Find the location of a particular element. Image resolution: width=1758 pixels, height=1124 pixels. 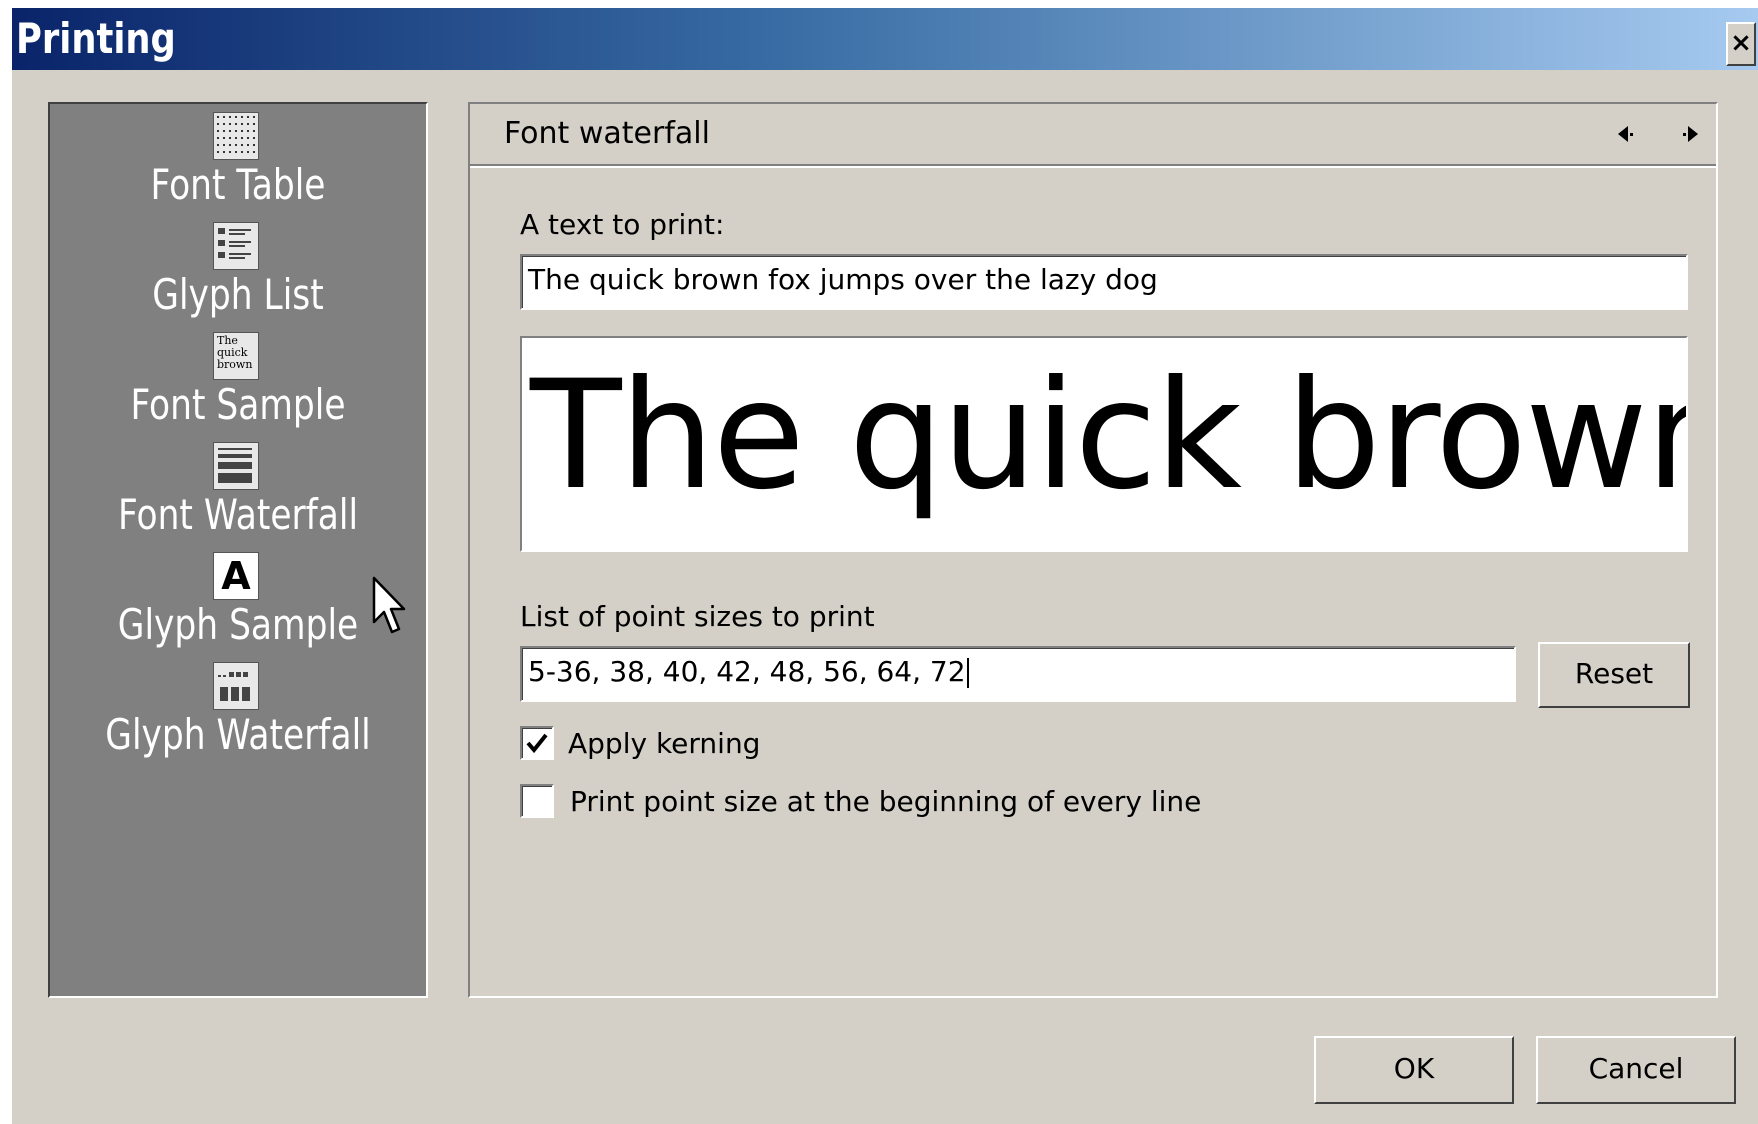

sidebar-item-glyph-waterfall: Glyph Waterfall is located at coordinates (238, 709).